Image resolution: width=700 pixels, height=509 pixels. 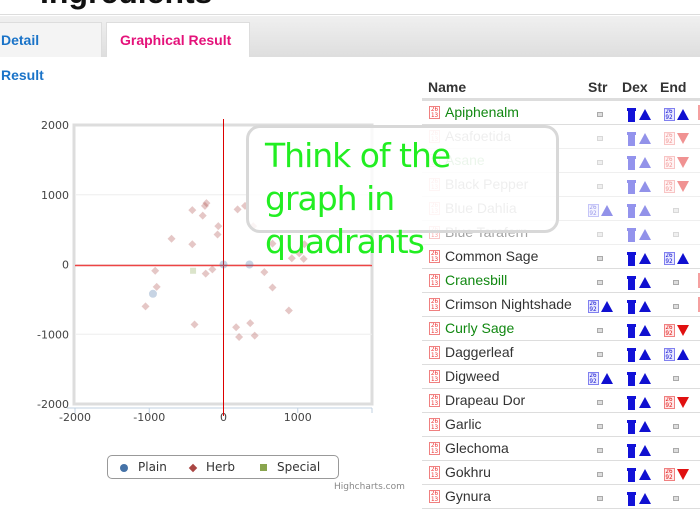 I want to click on legend-item-herb: Herb, so click(x=211, y=467).